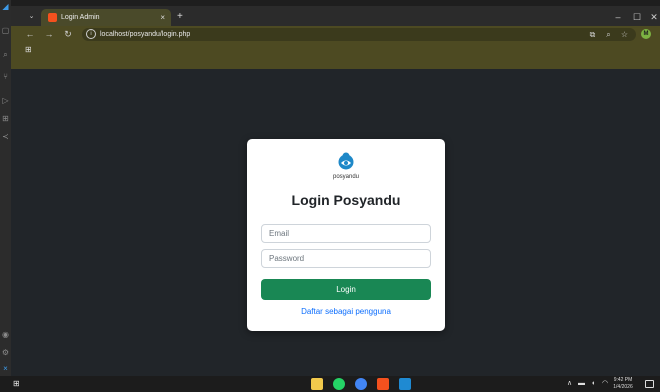 This screenshot has height=392, width=660. I want to click on chrome-icon, so click(361, 384).